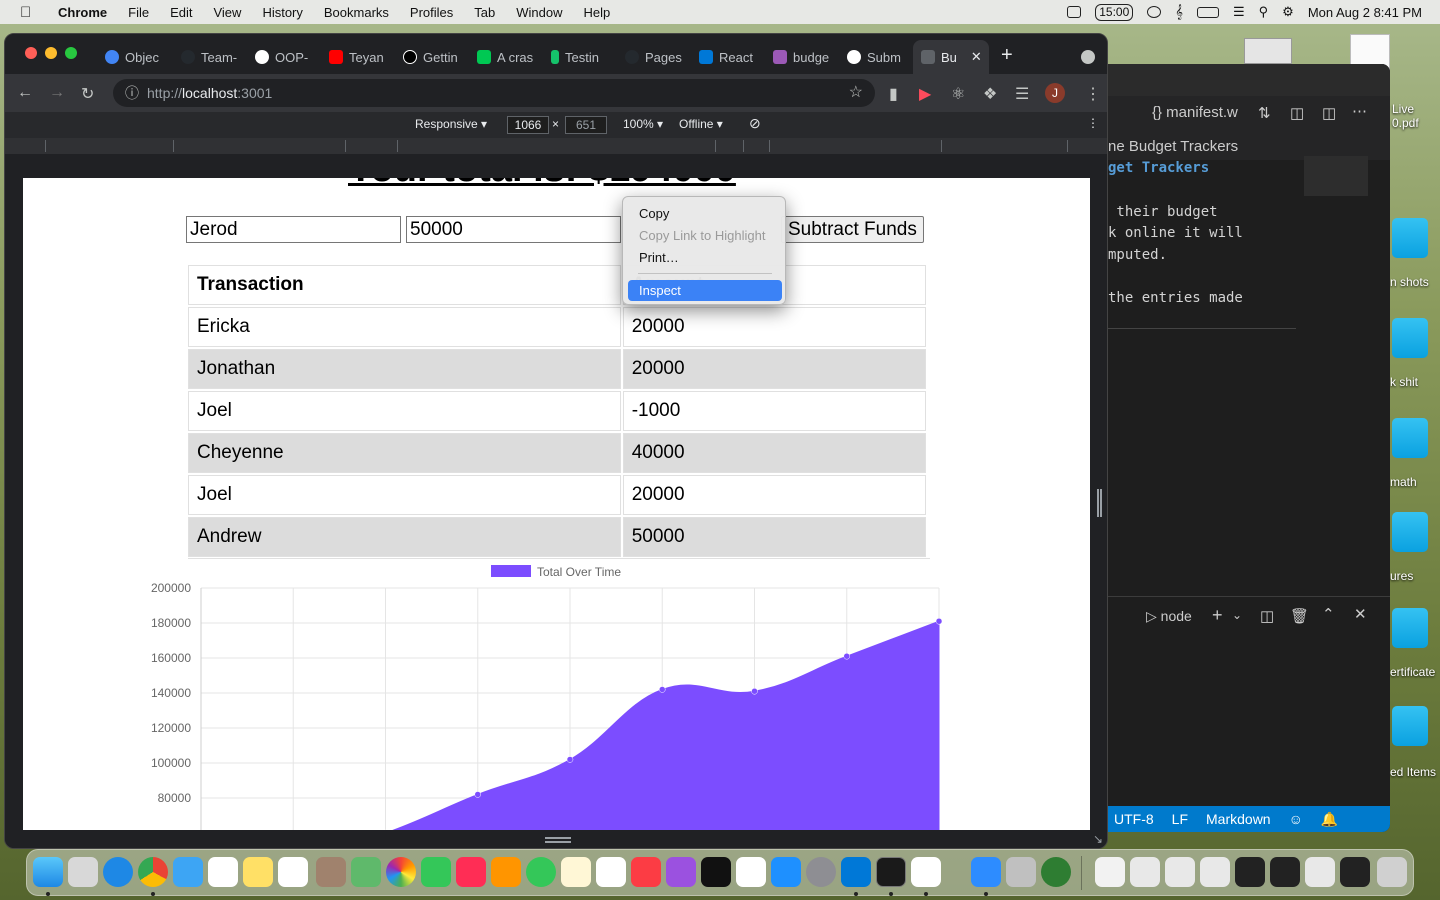  Describe the element at coordinates (1195, 112) in the screenshot. I see `vscode-tab-manifest: {} manifest.w` at that location.